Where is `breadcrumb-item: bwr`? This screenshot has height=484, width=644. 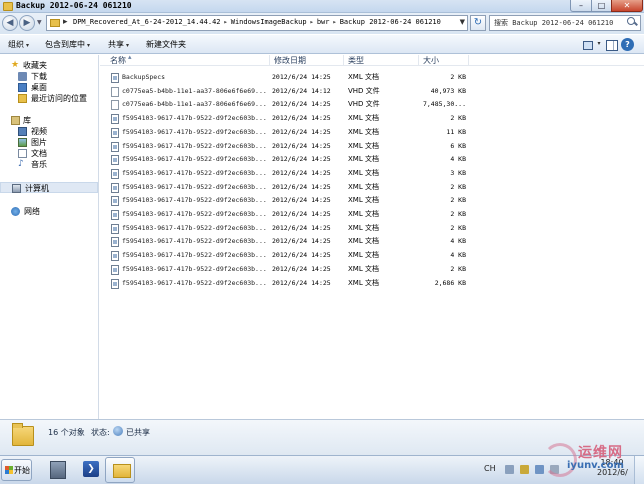 breadcrumb-item: bwr is located at coordinates (323, 22).